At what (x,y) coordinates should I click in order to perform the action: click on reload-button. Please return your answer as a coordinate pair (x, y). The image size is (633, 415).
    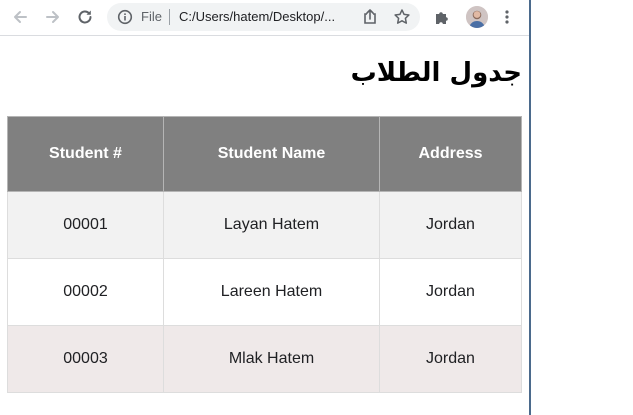
    Looking at the image, I should click on (85, 17).